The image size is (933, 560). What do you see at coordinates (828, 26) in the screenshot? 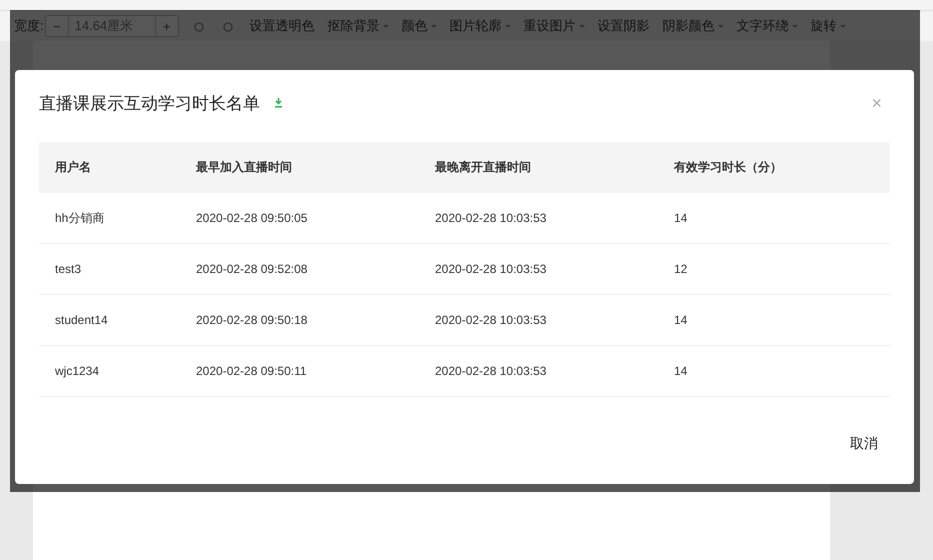
I see `toolbar-button: 旋转` at bounding box center [828, 26].